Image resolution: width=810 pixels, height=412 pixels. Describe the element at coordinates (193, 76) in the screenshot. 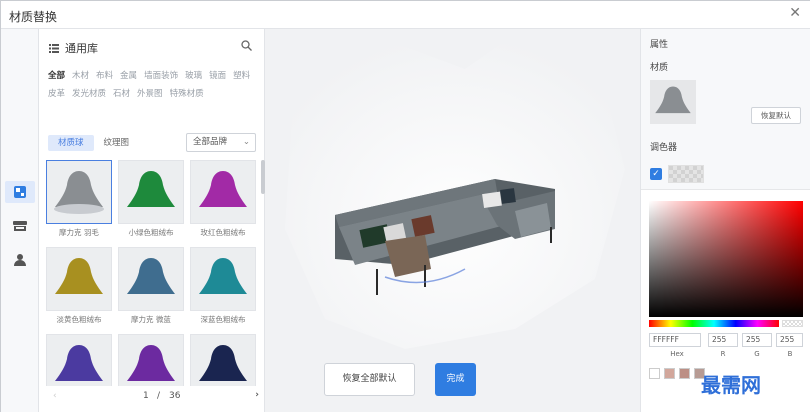

I see `category-glass: 玻璃` at that location.